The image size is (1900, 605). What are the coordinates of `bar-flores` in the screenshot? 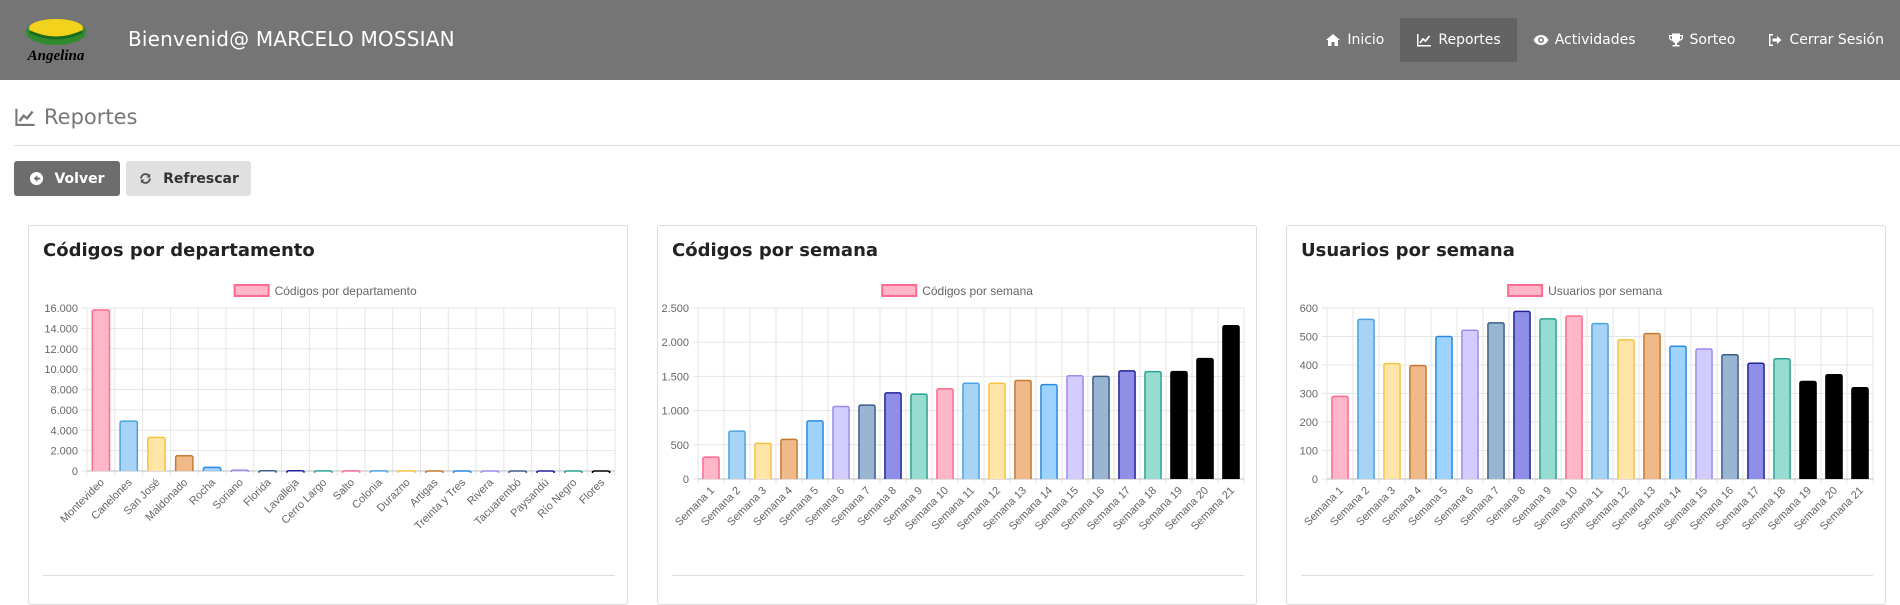 It's located at (601, 472).